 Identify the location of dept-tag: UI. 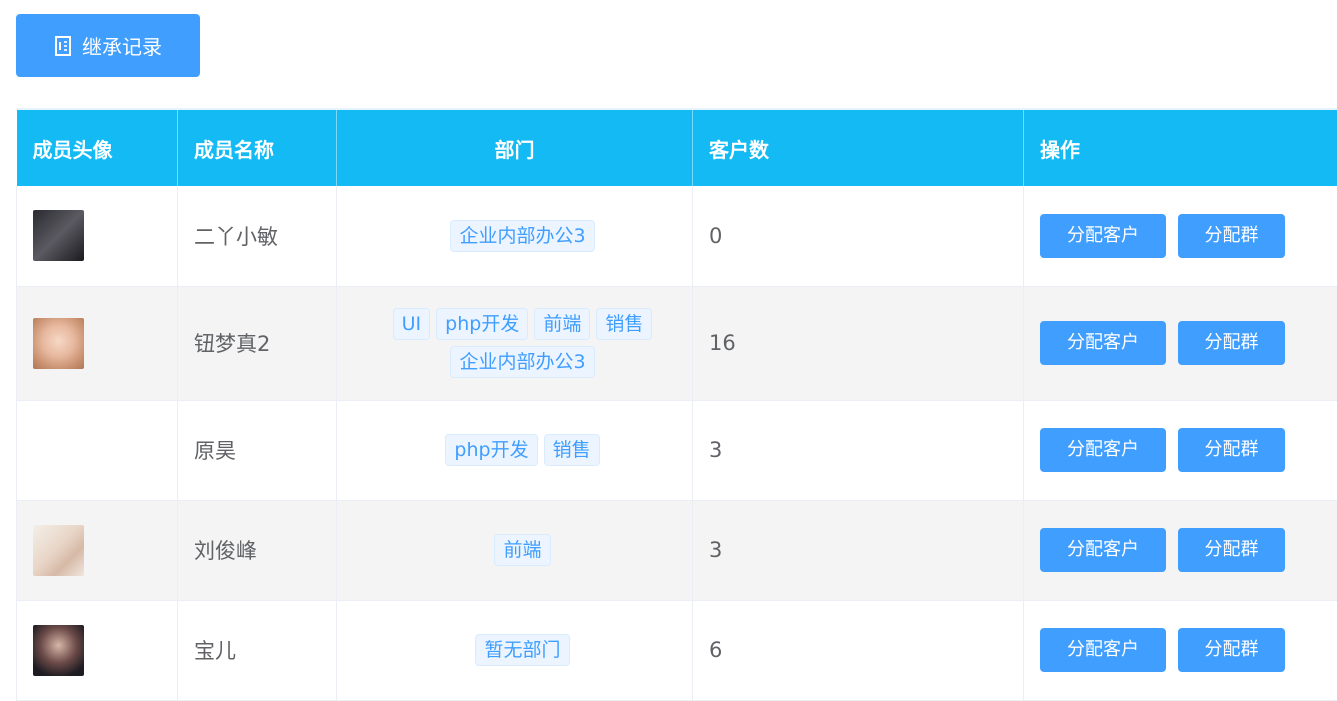
(412, 324).